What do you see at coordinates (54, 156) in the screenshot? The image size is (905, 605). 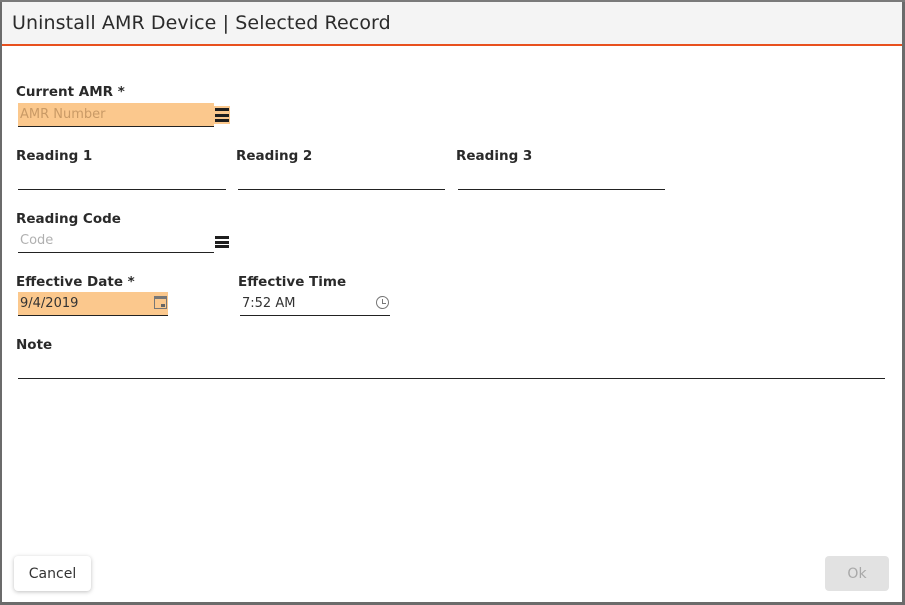 I see `reading1-label: Reading 1` at bounding box center [54, 156].